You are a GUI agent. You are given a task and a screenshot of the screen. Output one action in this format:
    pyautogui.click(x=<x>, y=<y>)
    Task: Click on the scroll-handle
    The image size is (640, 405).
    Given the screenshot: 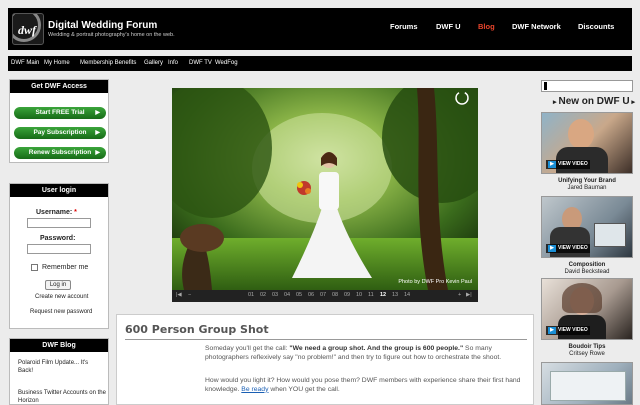 What is the action you would take?
    pyautogui.click(x=545, y=86)
    